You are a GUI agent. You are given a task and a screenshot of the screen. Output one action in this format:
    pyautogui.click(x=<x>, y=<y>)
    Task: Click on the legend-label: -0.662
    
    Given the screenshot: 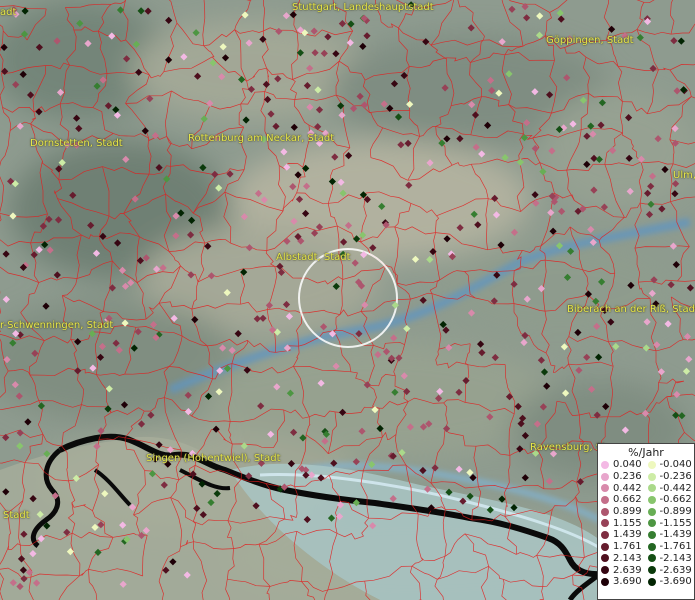 What is the action you would take?
    pyautogui.click(x=675, y=500)
    